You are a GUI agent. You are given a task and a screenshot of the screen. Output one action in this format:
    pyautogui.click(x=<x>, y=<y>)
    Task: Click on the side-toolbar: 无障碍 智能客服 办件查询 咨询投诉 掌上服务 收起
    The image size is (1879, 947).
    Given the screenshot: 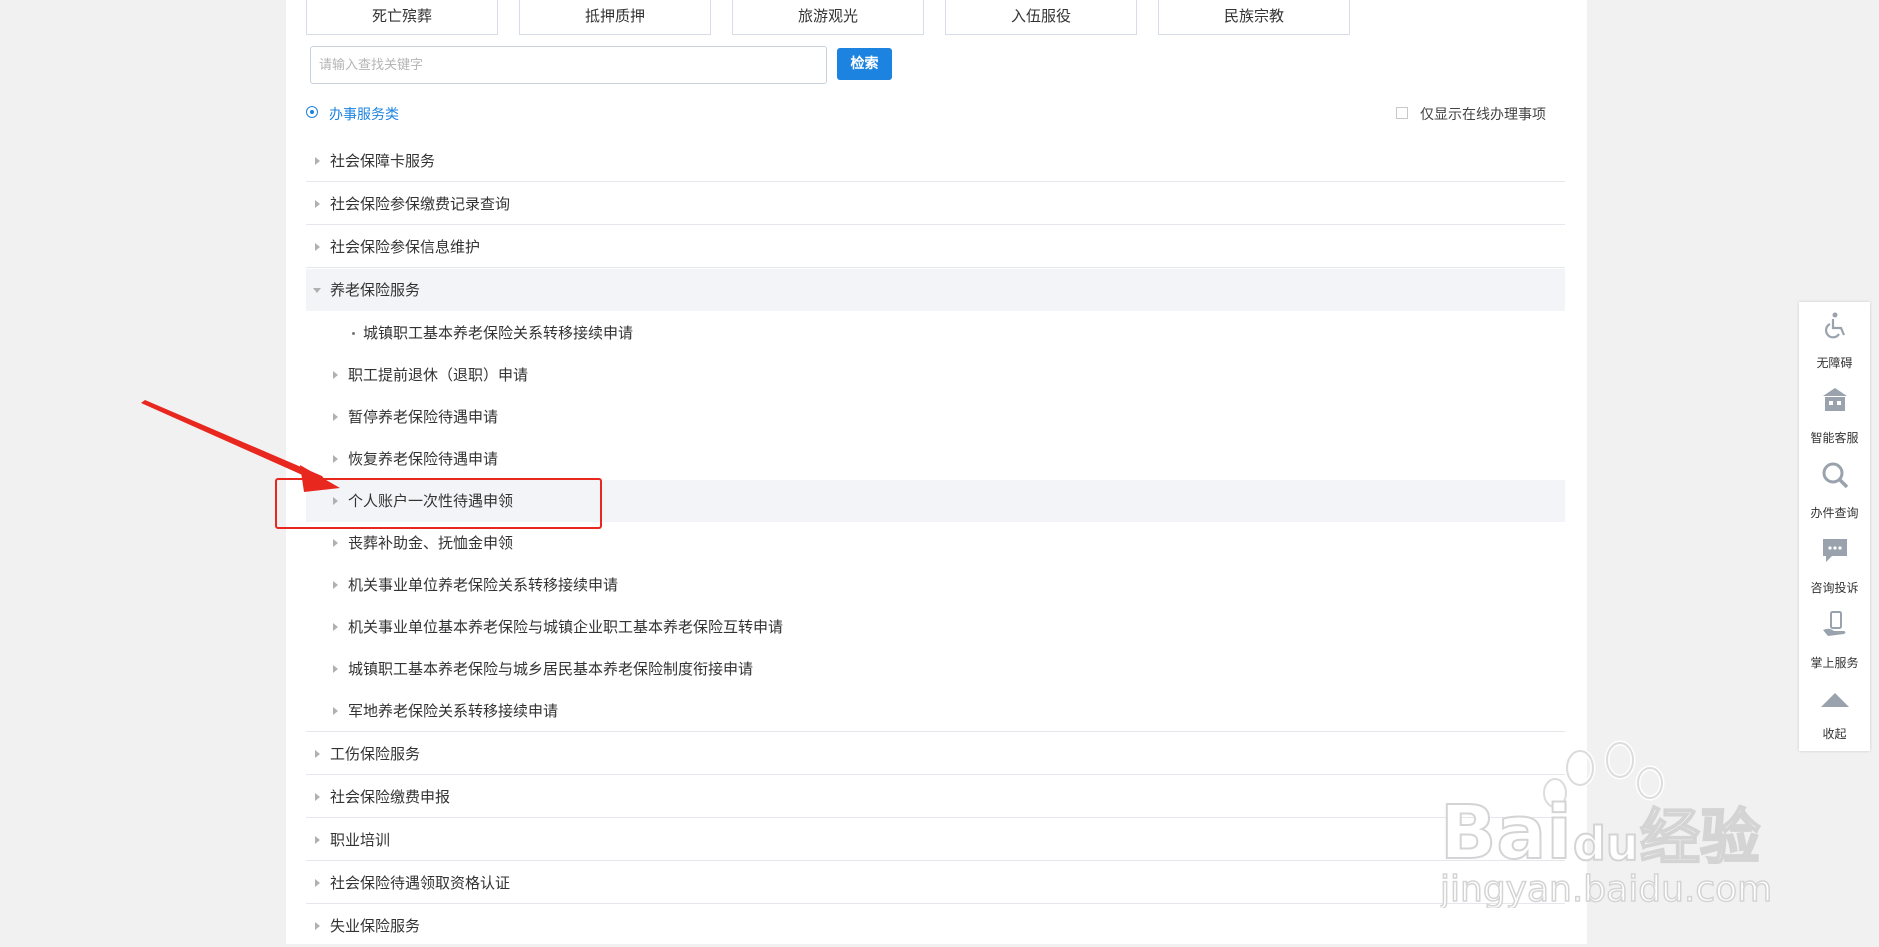 What is the action you would take?
    pyautogui.click(x=1834, y=526)
    